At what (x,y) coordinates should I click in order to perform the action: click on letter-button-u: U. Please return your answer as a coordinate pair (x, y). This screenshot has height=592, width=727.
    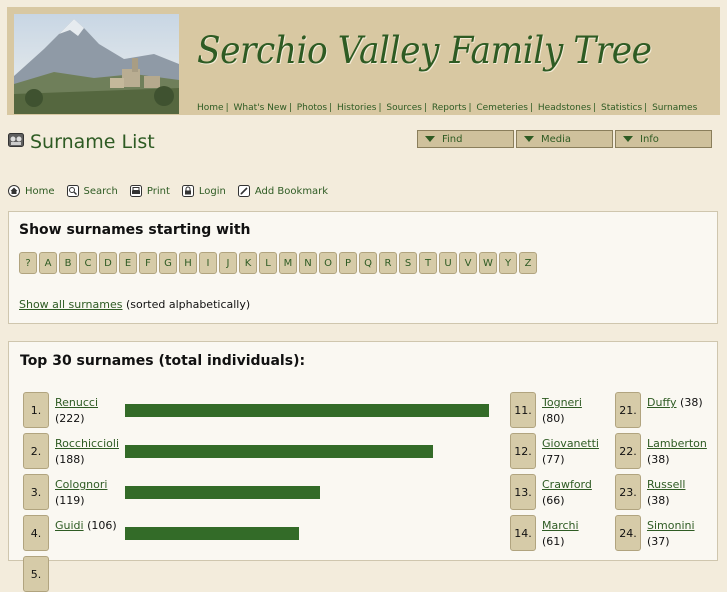
    Looking at the image, I should click on (448, 263).